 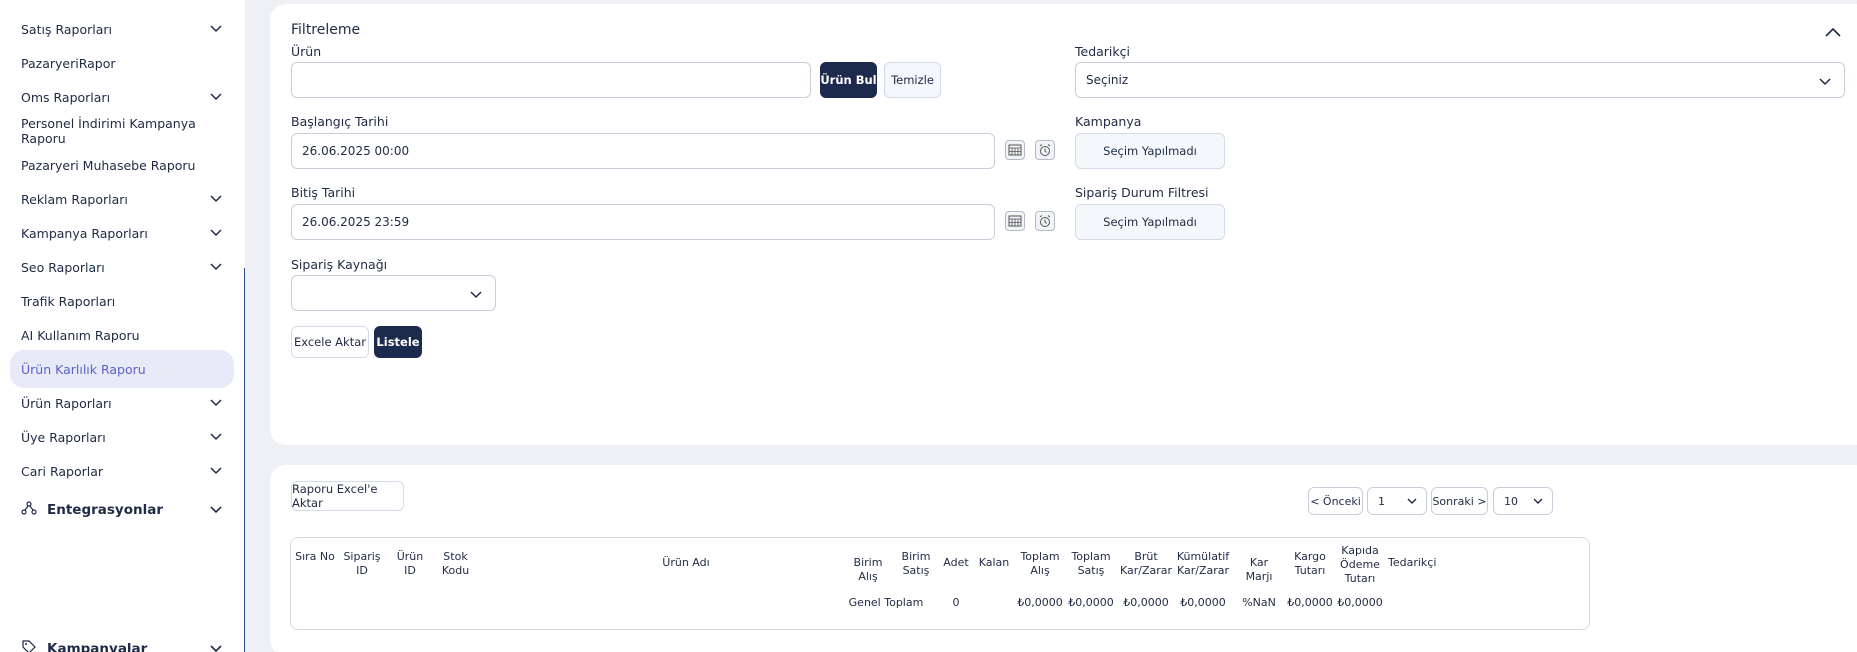 I want to click on listele-button: Listele, so click(x=398, y=342).